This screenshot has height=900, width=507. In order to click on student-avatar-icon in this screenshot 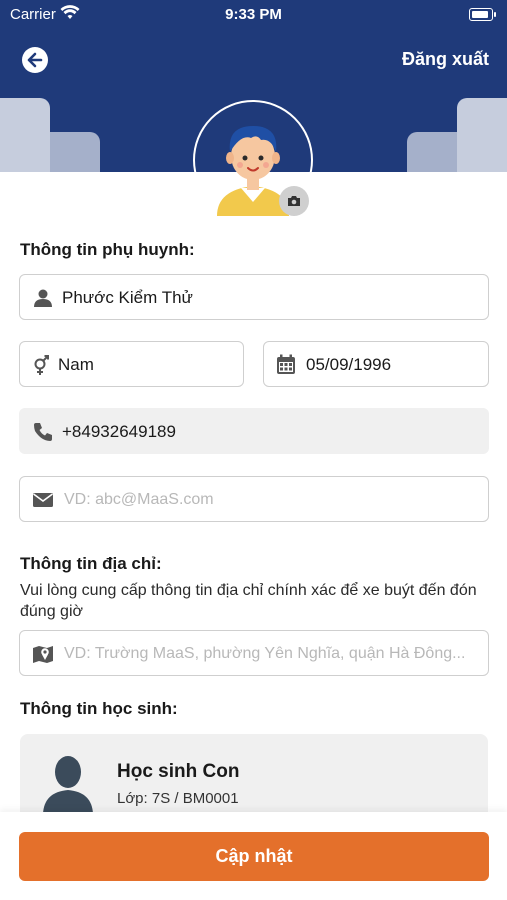, I will do `click(68, 785)`.